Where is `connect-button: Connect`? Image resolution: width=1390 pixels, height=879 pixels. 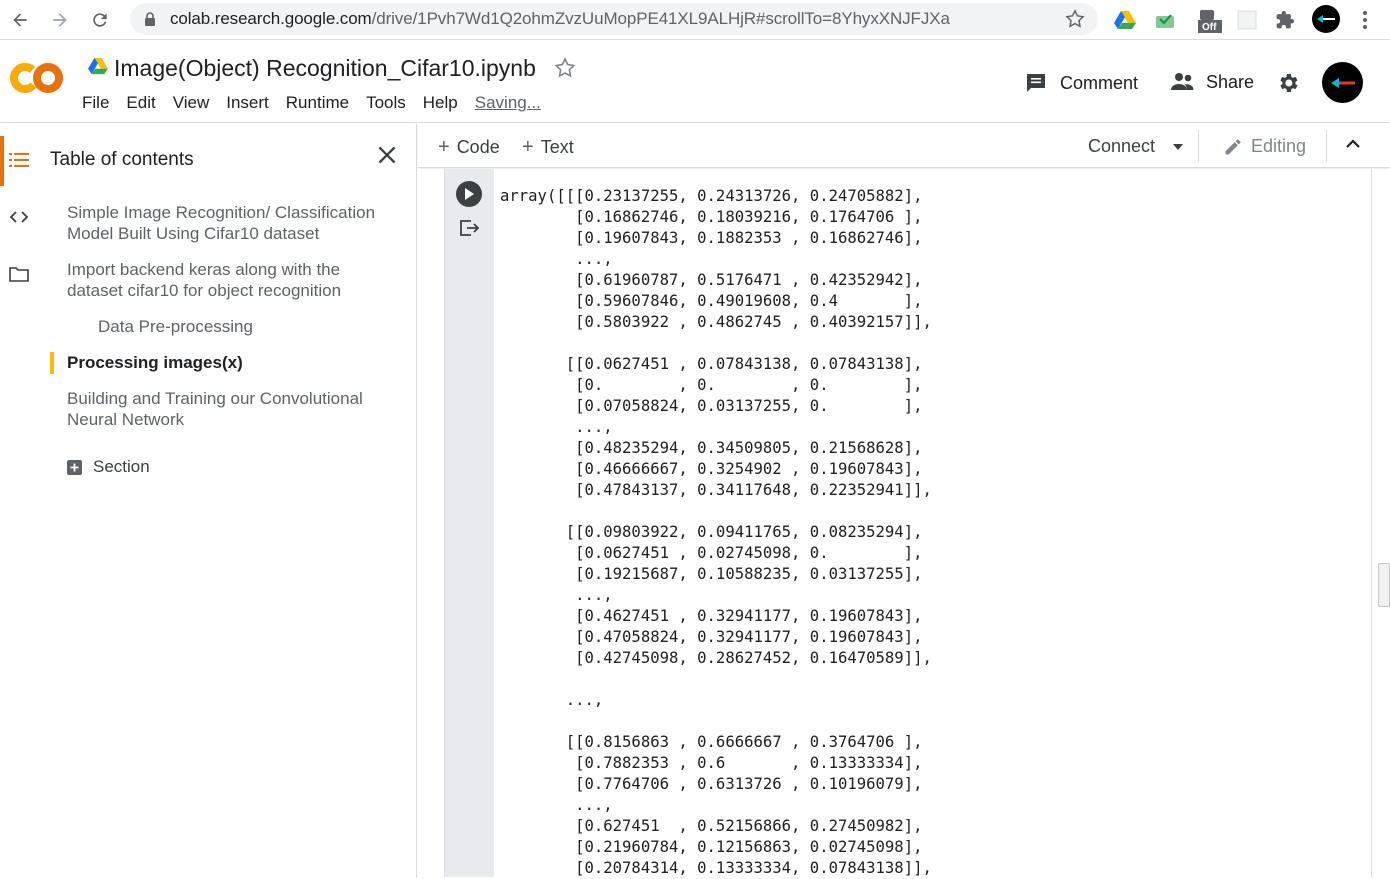 connect-button: Connect is located at coordinates (1136, 146).